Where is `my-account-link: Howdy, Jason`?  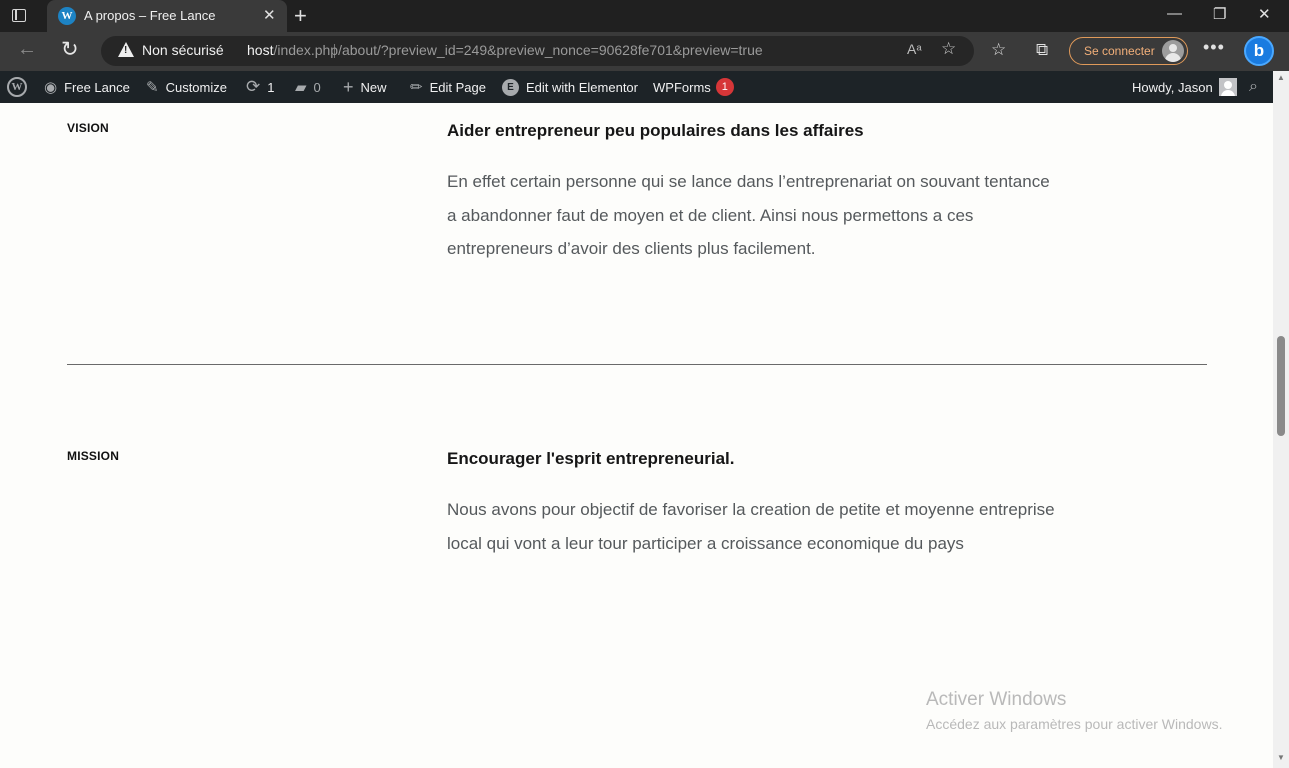 my-account-link: Howdy, Jason is located at coordinates (1184, 87).